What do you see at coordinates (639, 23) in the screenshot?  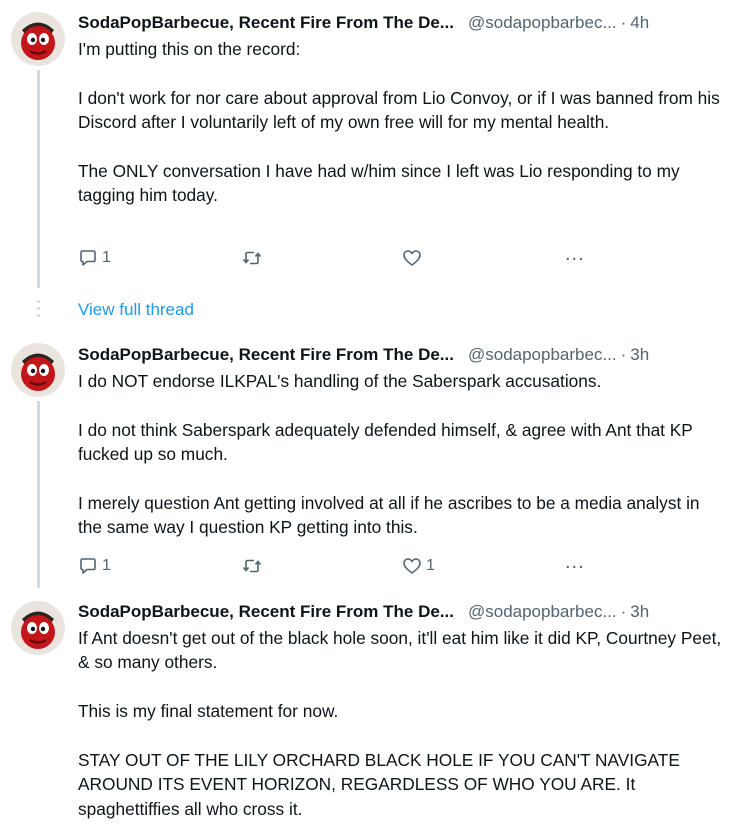 I see `timestamp: 4h` at bounding box center [639, 23].